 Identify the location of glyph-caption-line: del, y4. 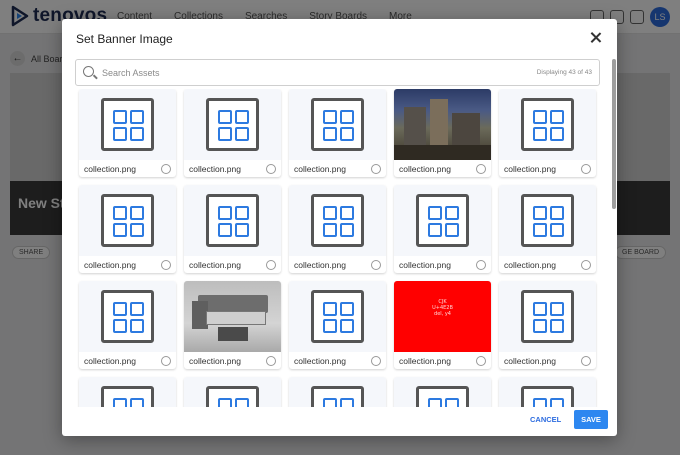
(442, 314).